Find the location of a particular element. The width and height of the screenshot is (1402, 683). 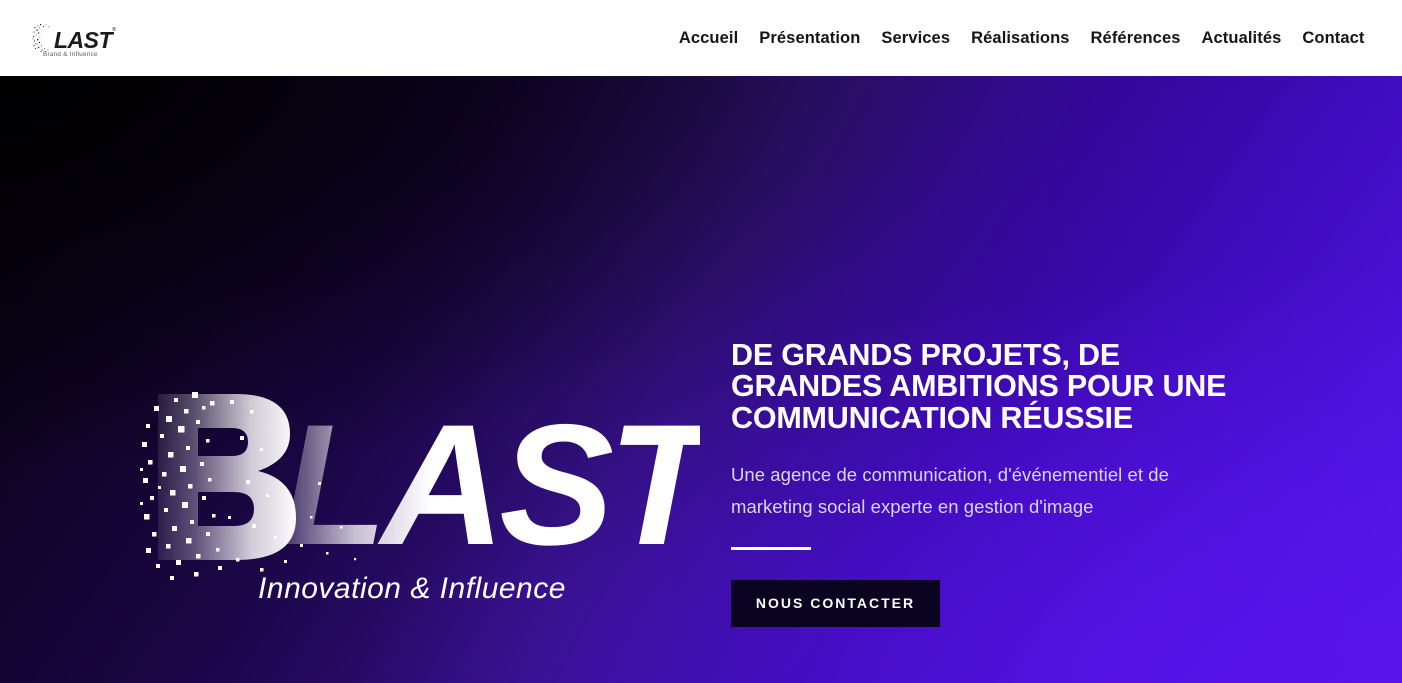

hero-artwork-tagline: Innovation & Influence is located at coordinates (412, 588).